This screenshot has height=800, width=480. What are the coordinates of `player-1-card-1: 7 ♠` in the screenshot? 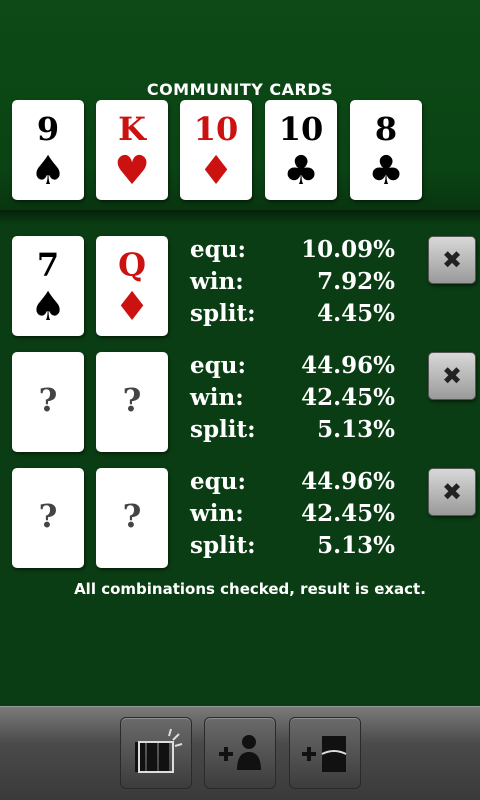 It's located at (48, 286).